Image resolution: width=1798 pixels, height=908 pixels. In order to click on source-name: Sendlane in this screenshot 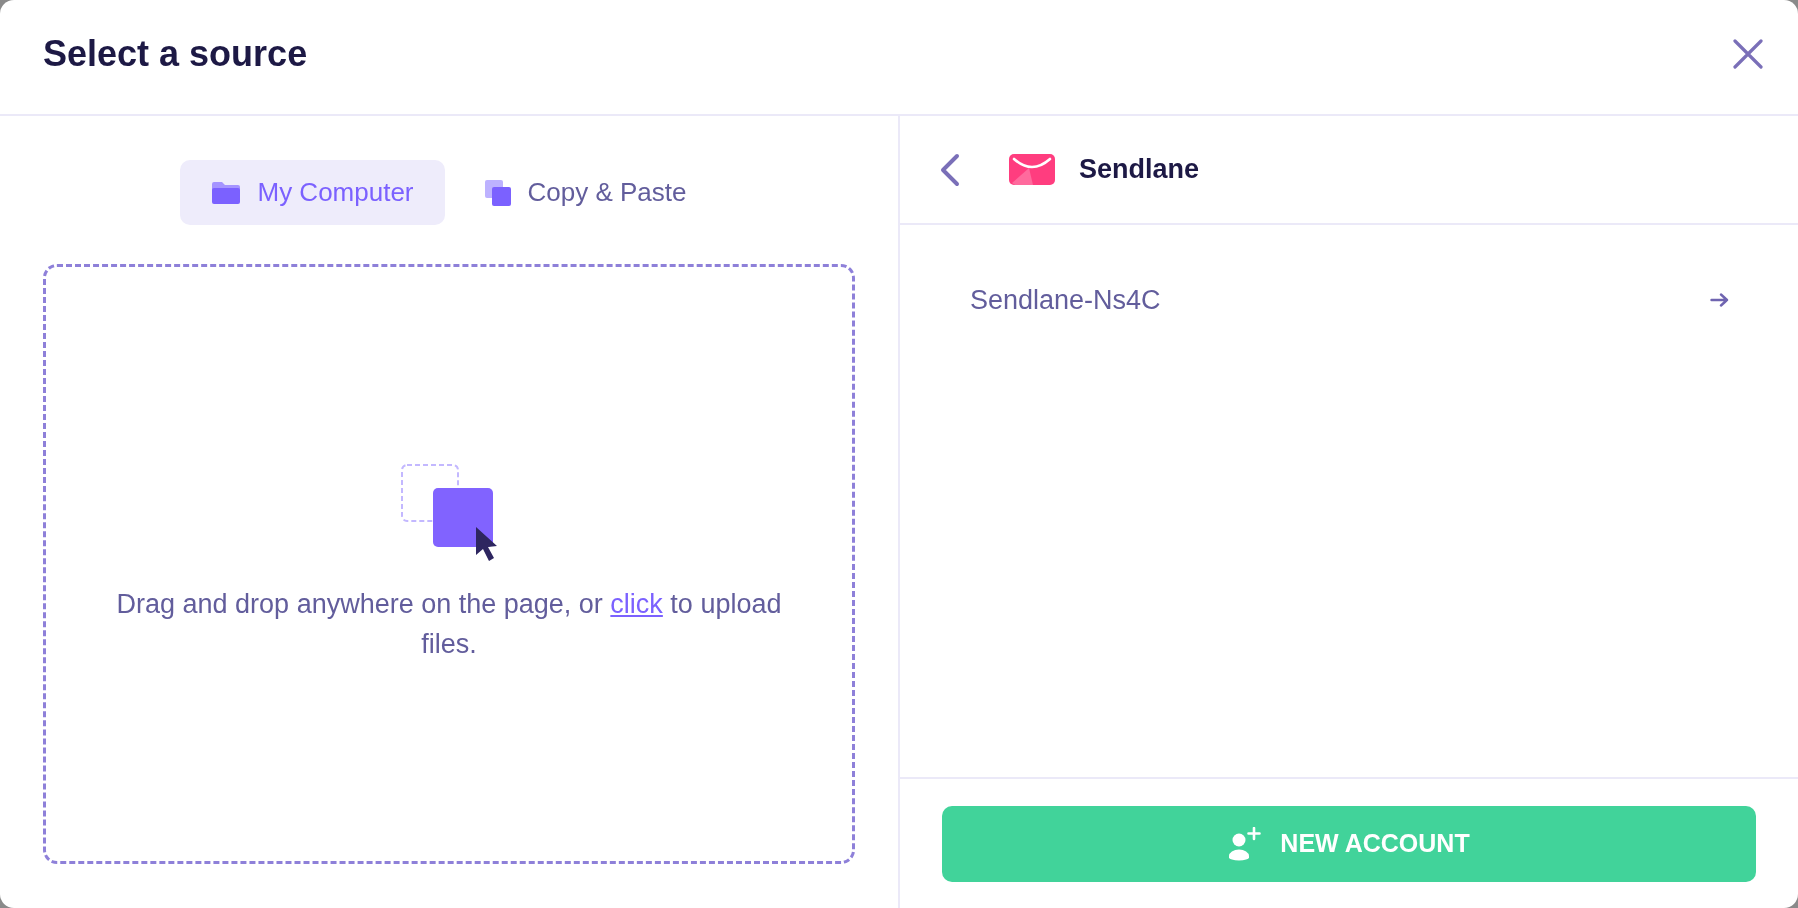, I will do `click(1139, 170)`.